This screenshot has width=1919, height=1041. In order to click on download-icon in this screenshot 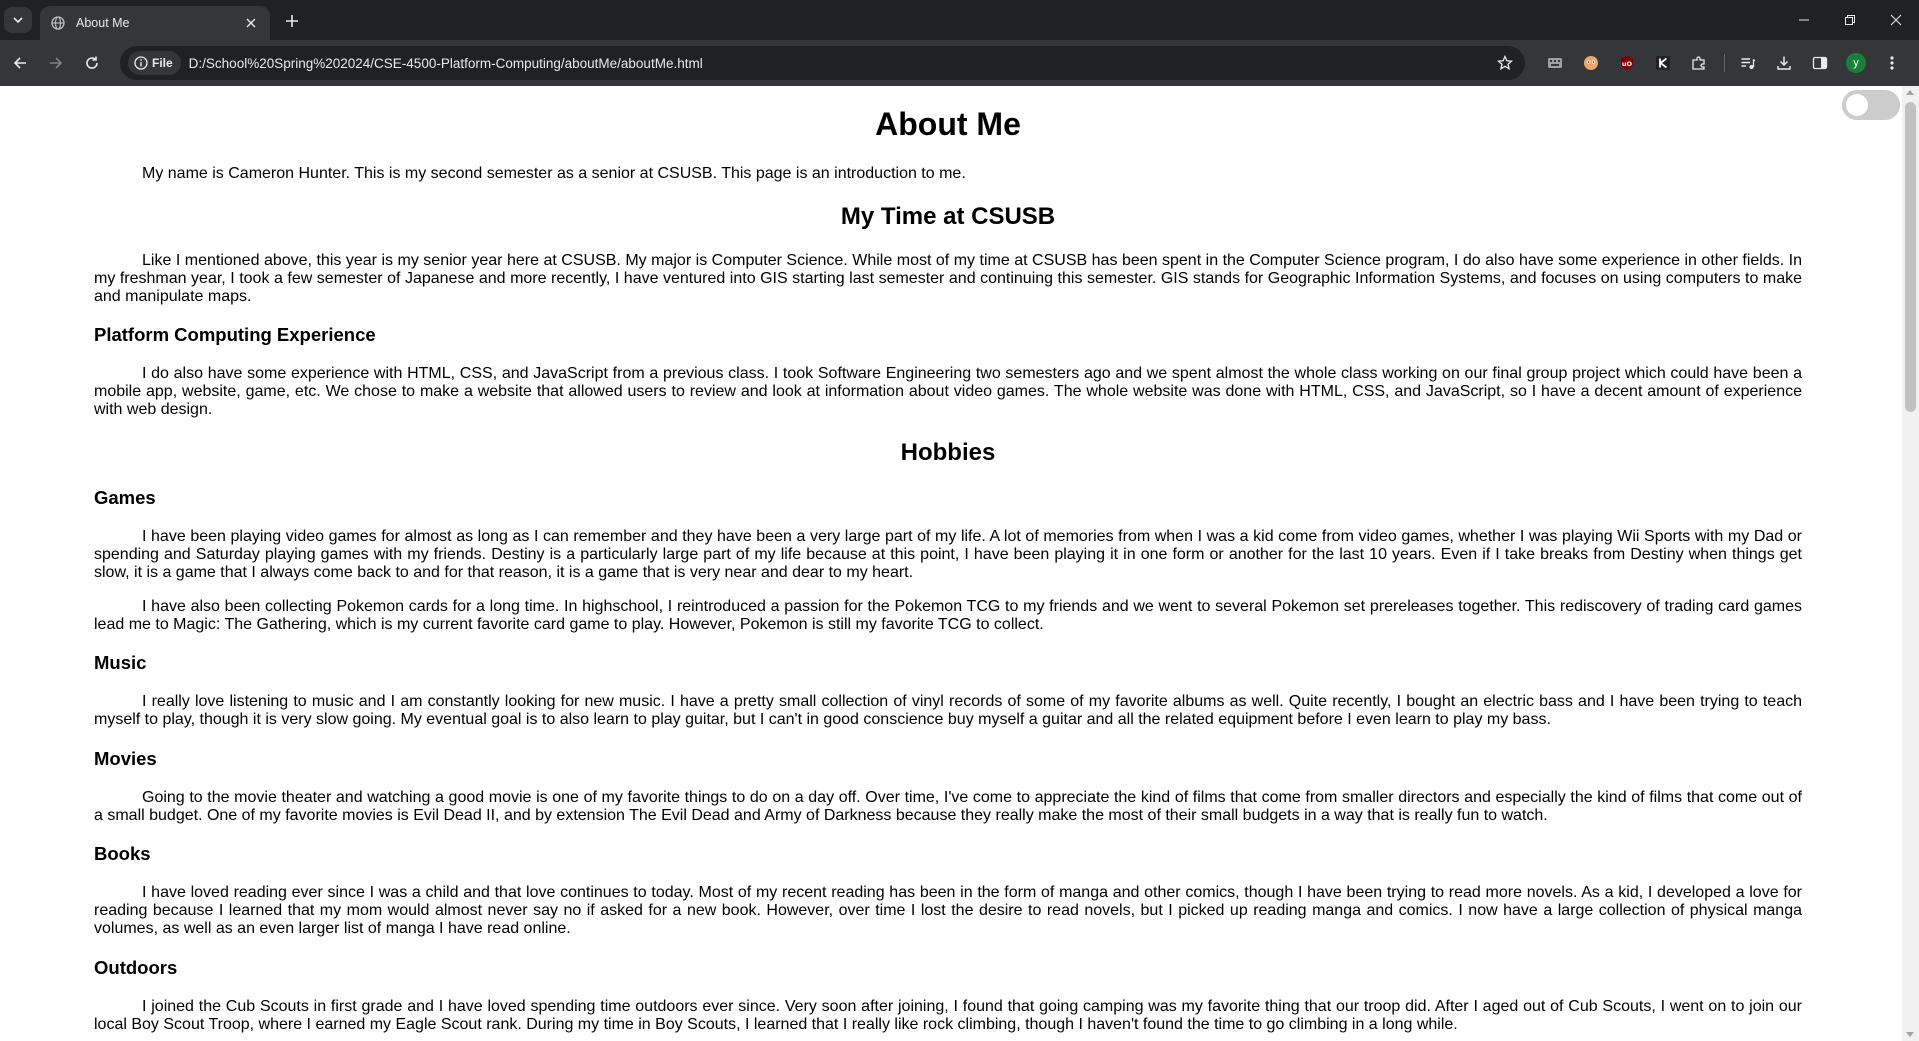, I will do `click(1784, 63)`.